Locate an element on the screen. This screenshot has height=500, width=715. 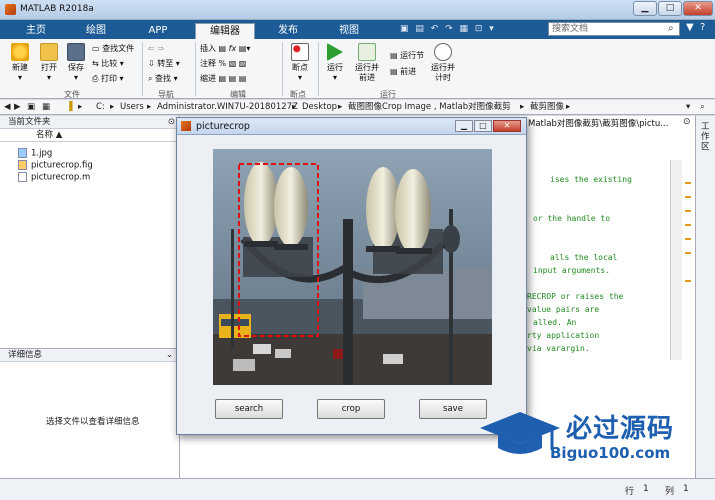
up-folder-icon: ▣ is located at coordinates (31, 107).